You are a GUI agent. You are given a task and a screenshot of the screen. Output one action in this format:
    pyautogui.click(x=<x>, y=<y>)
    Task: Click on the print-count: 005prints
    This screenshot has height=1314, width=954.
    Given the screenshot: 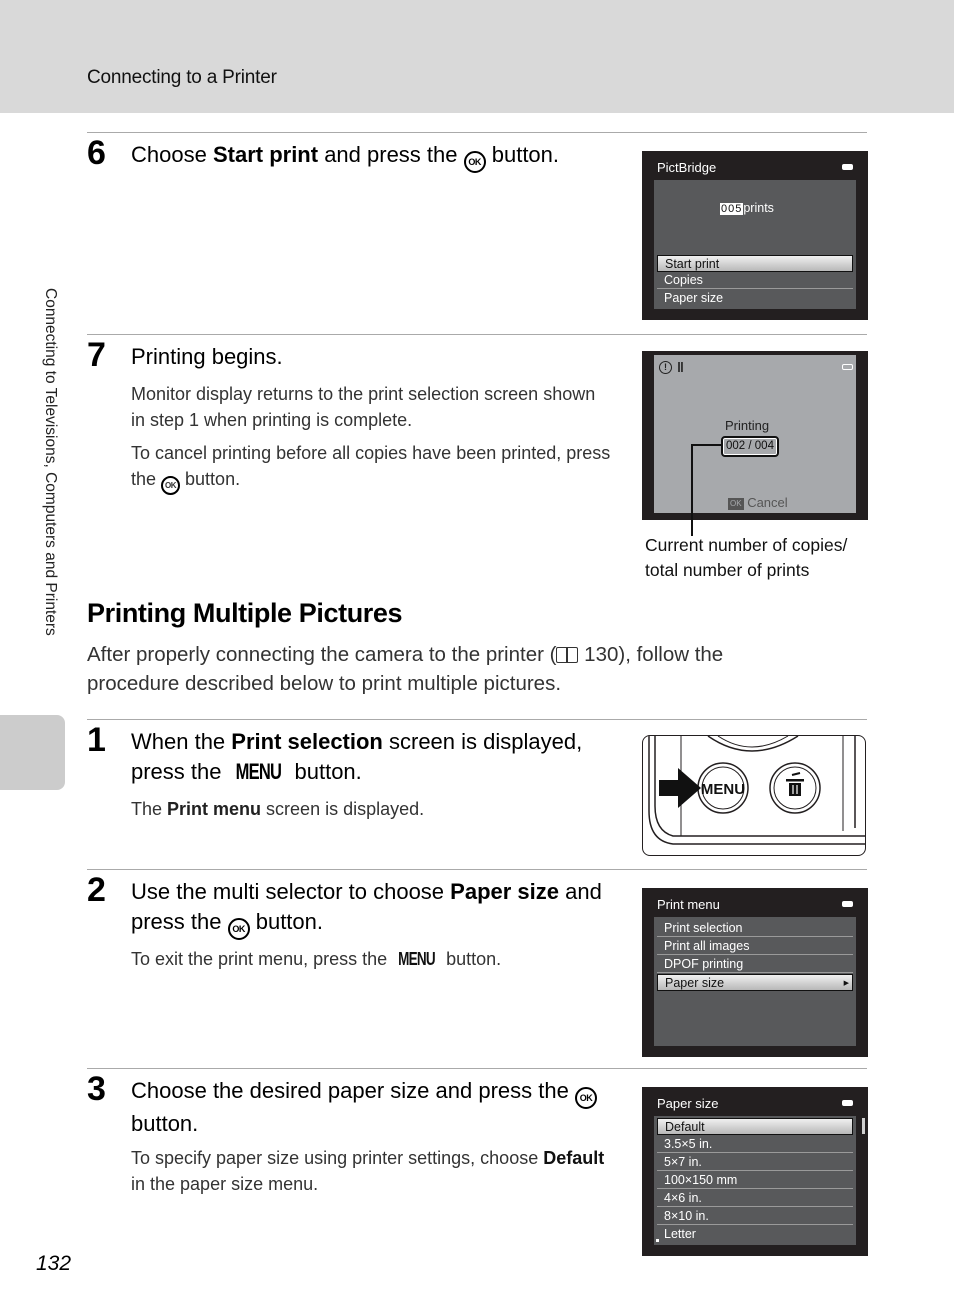 What is the action you would take?
    pyautogui.click(x=747, y=208)
    